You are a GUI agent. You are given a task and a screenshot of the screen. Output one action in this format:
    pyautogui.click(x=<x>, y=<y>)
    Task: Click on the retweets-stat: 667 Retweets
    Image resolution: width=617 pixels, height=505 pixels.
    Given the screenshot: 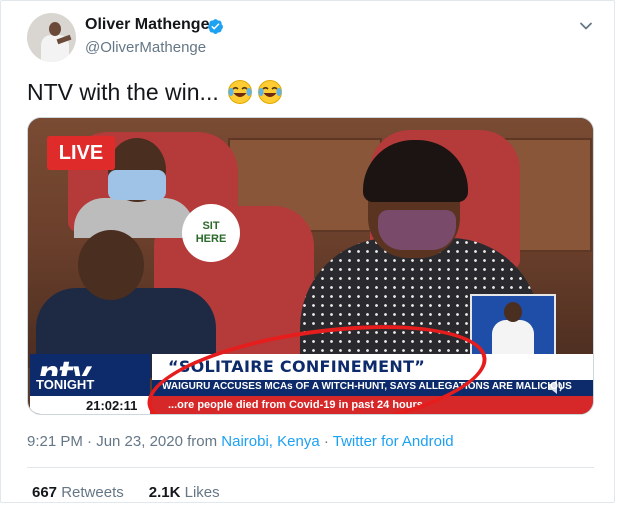 What is the action you would take?
    pyautogui.click(x=78, y=492)
    